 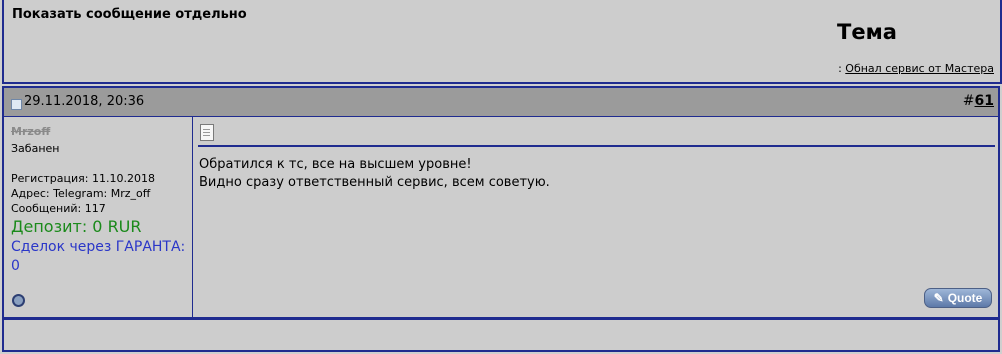 I want to click on quote-icon: ✎, so click(x=938, y=298).